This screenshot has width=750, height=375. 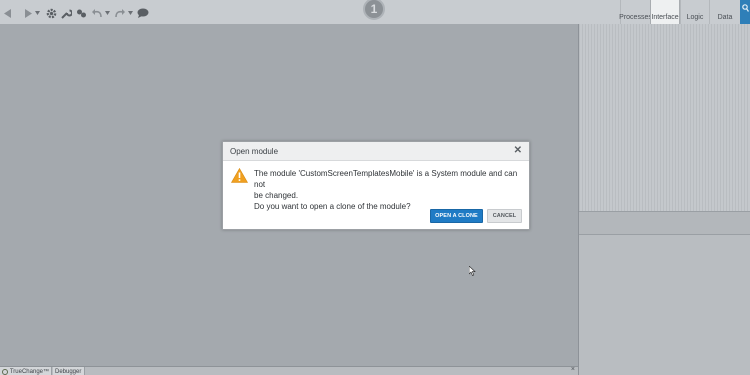 I want to click on tab-debugger: Debugger, so click(x=69, y=371).